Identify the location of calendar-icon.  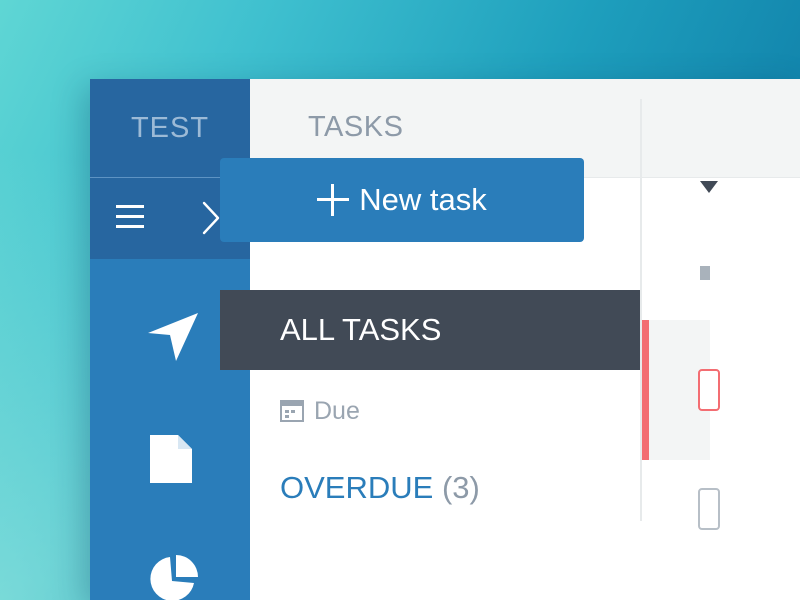
(292, 411).